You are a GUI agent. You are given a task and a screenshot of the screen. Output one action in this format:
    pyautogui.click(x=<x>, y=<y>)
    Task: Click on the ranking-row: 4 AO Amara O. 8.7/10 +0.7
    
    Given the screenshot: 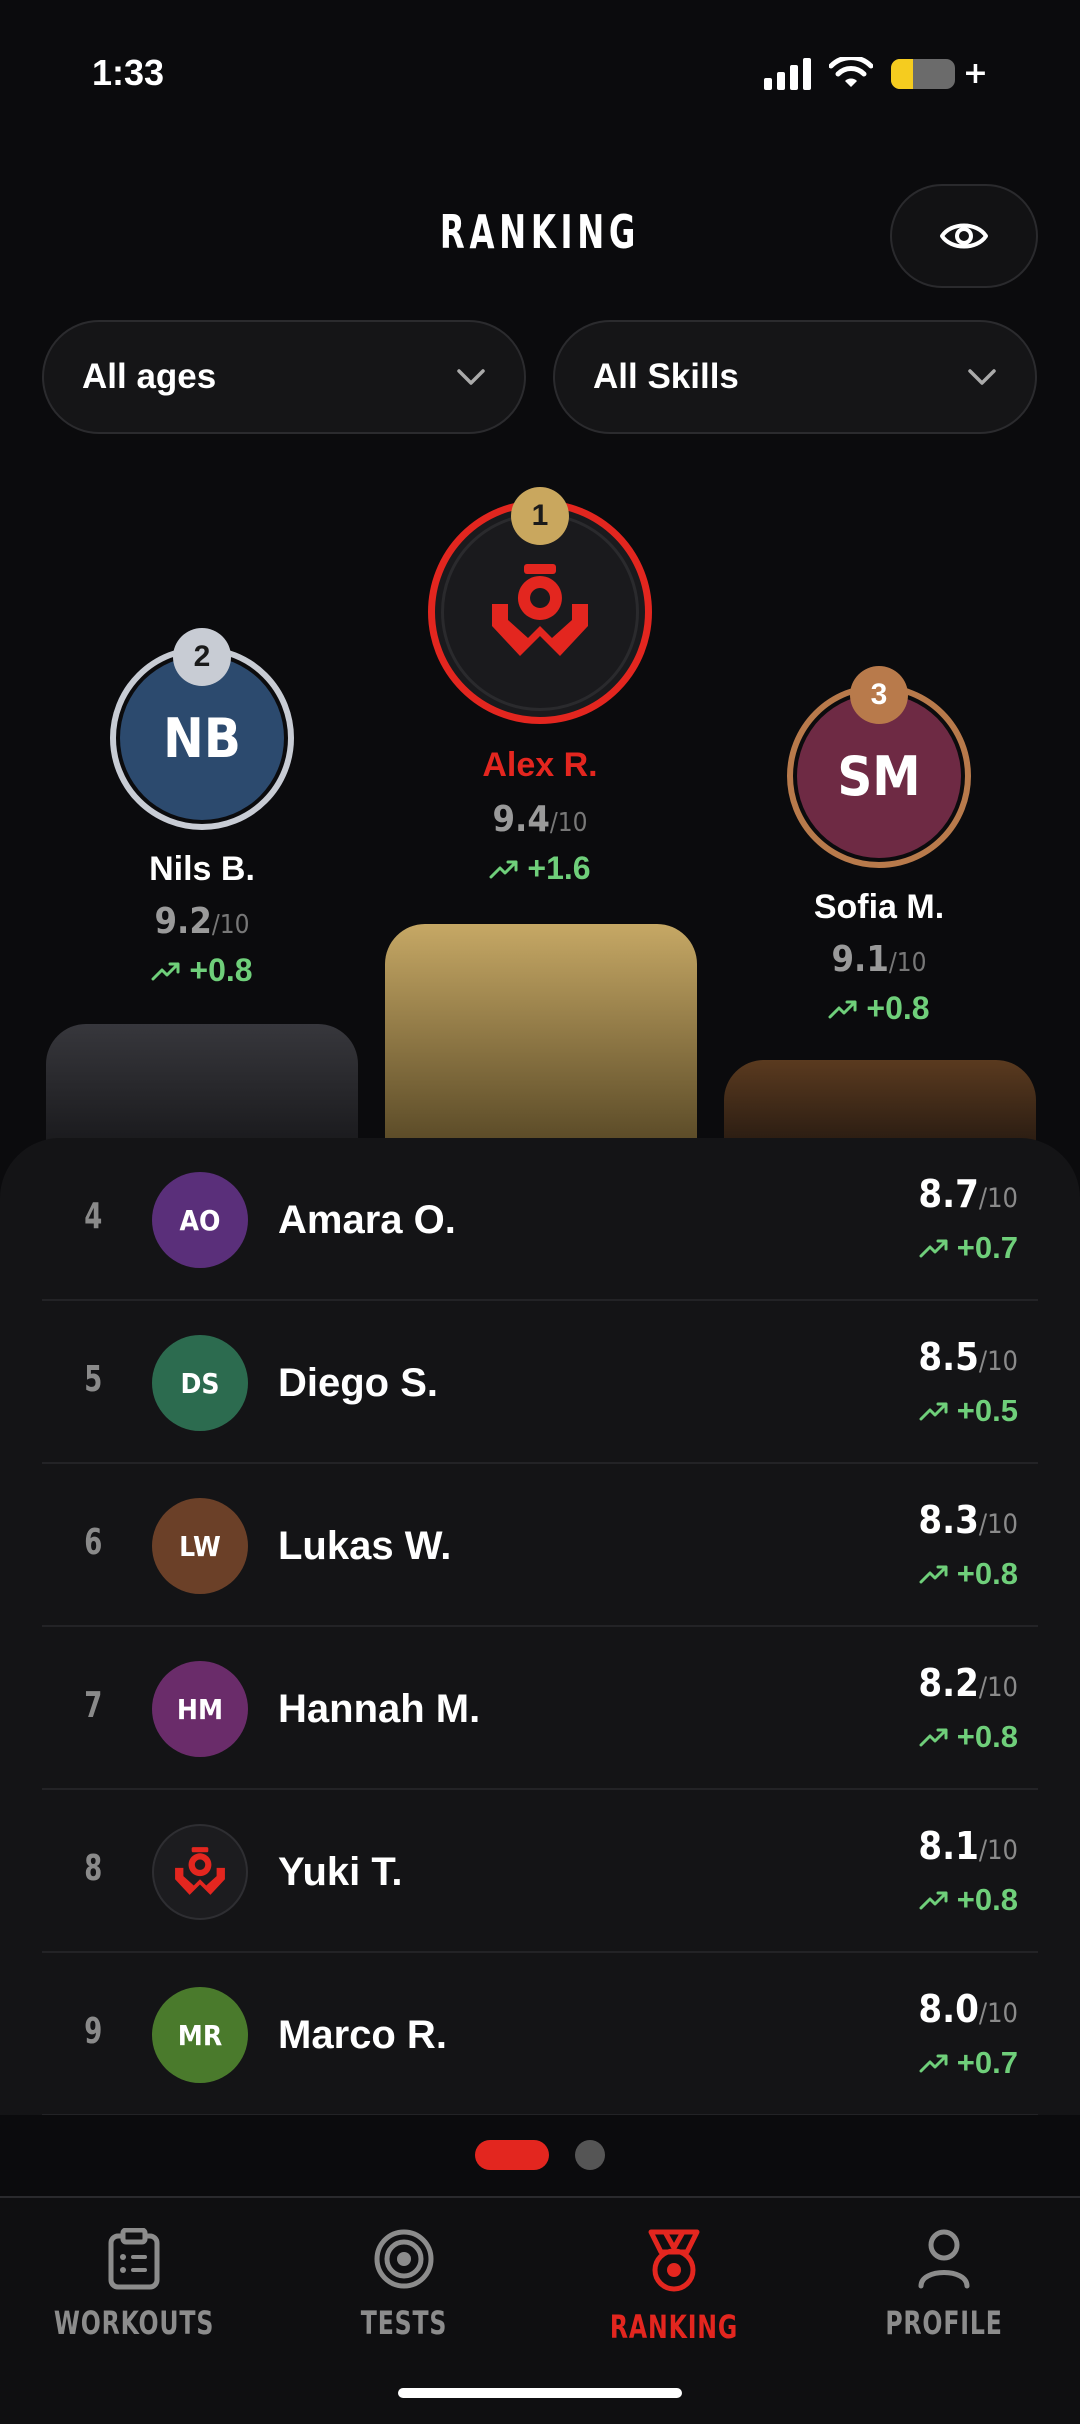 What is the action you would take?
    pyautogui.click(x=540, y=1219)
    